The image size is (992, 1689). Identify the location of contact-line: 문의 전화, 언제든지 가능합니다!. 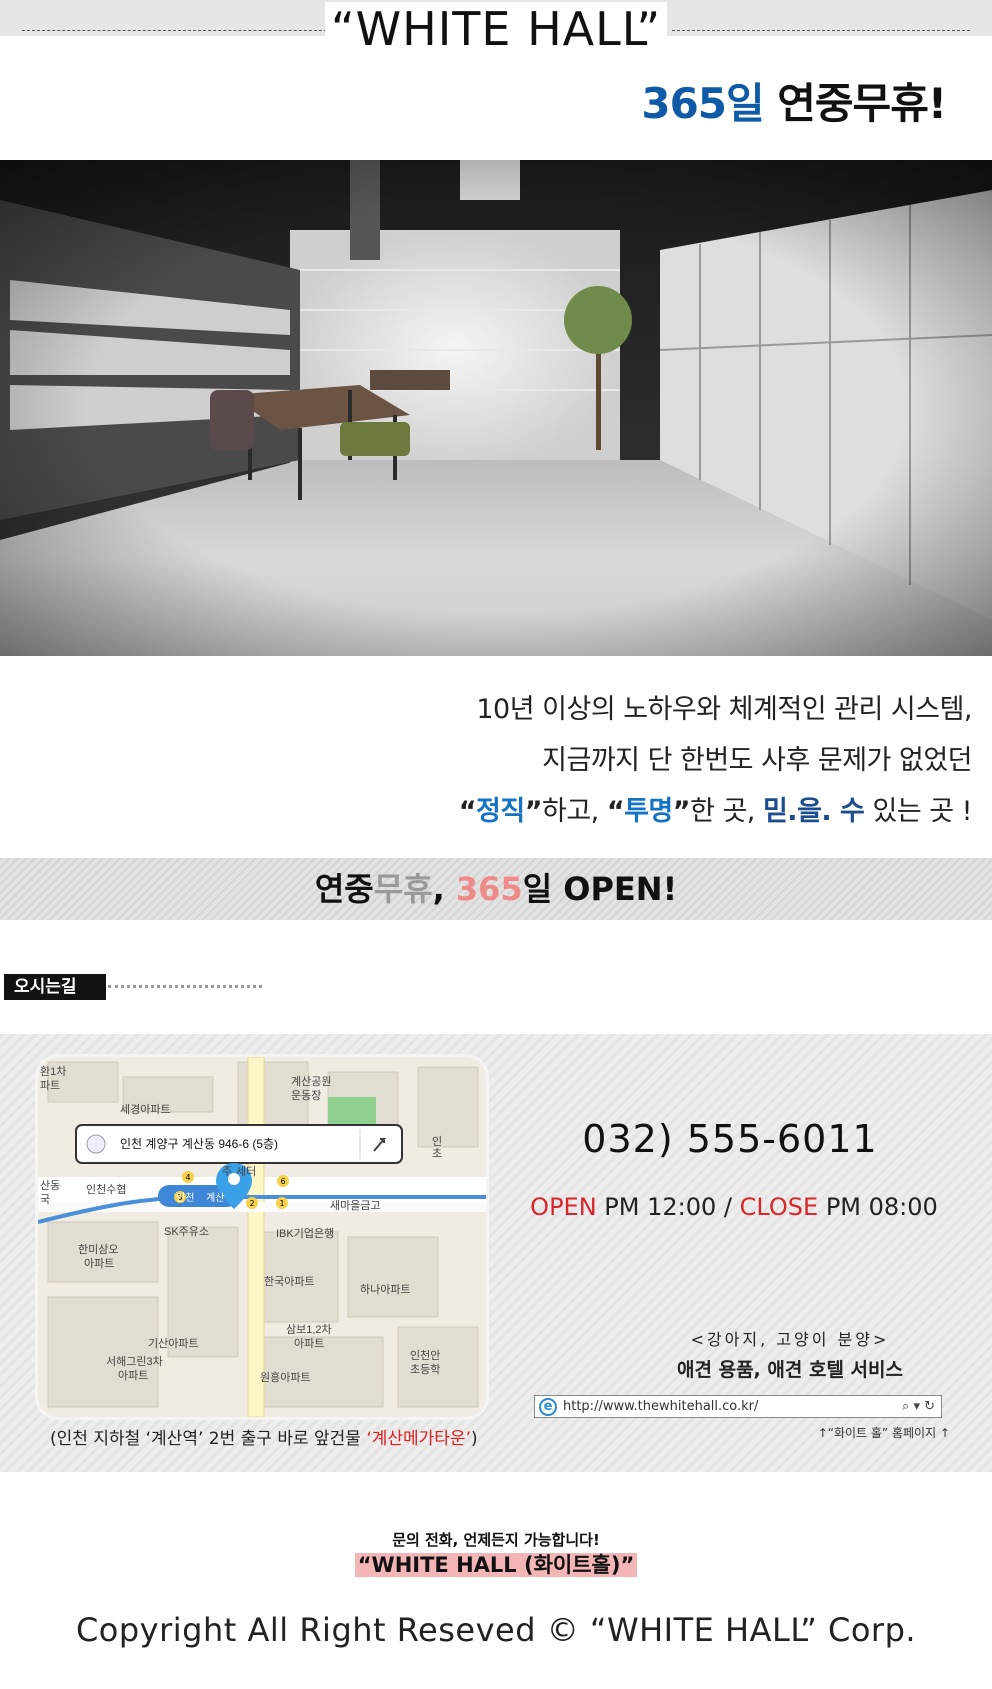
(496, 1540).